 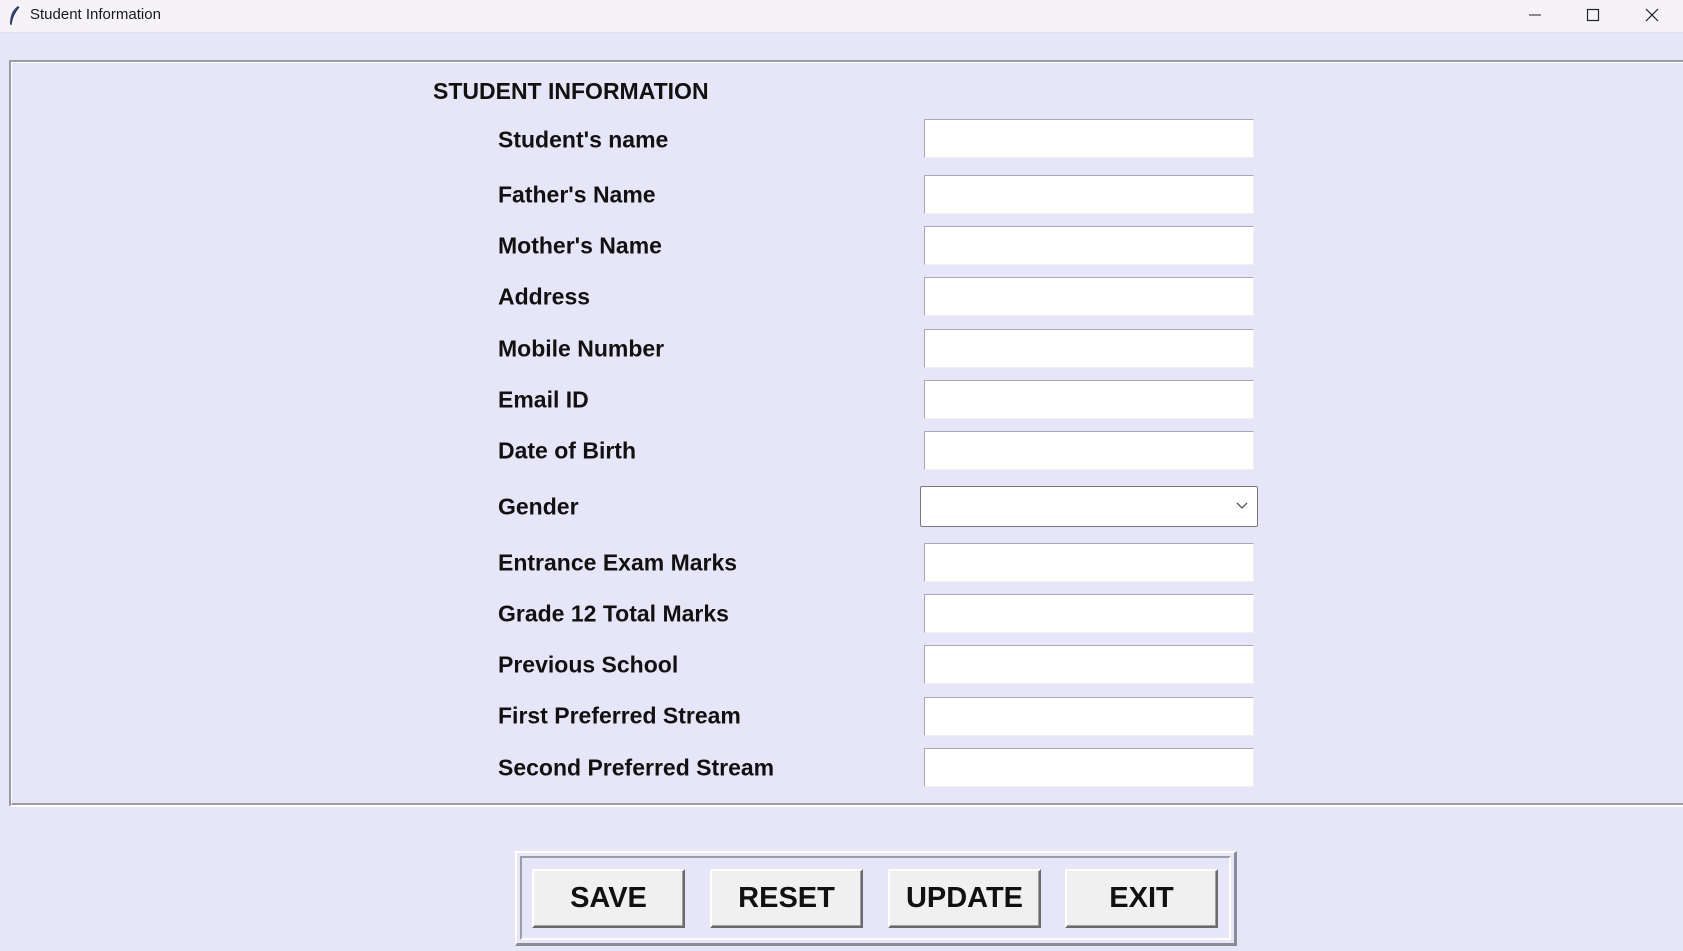 What do you see at coordinates (1089, 399) in the screenshot?
I see `email-id-field` at bounding box center [1089, 399].